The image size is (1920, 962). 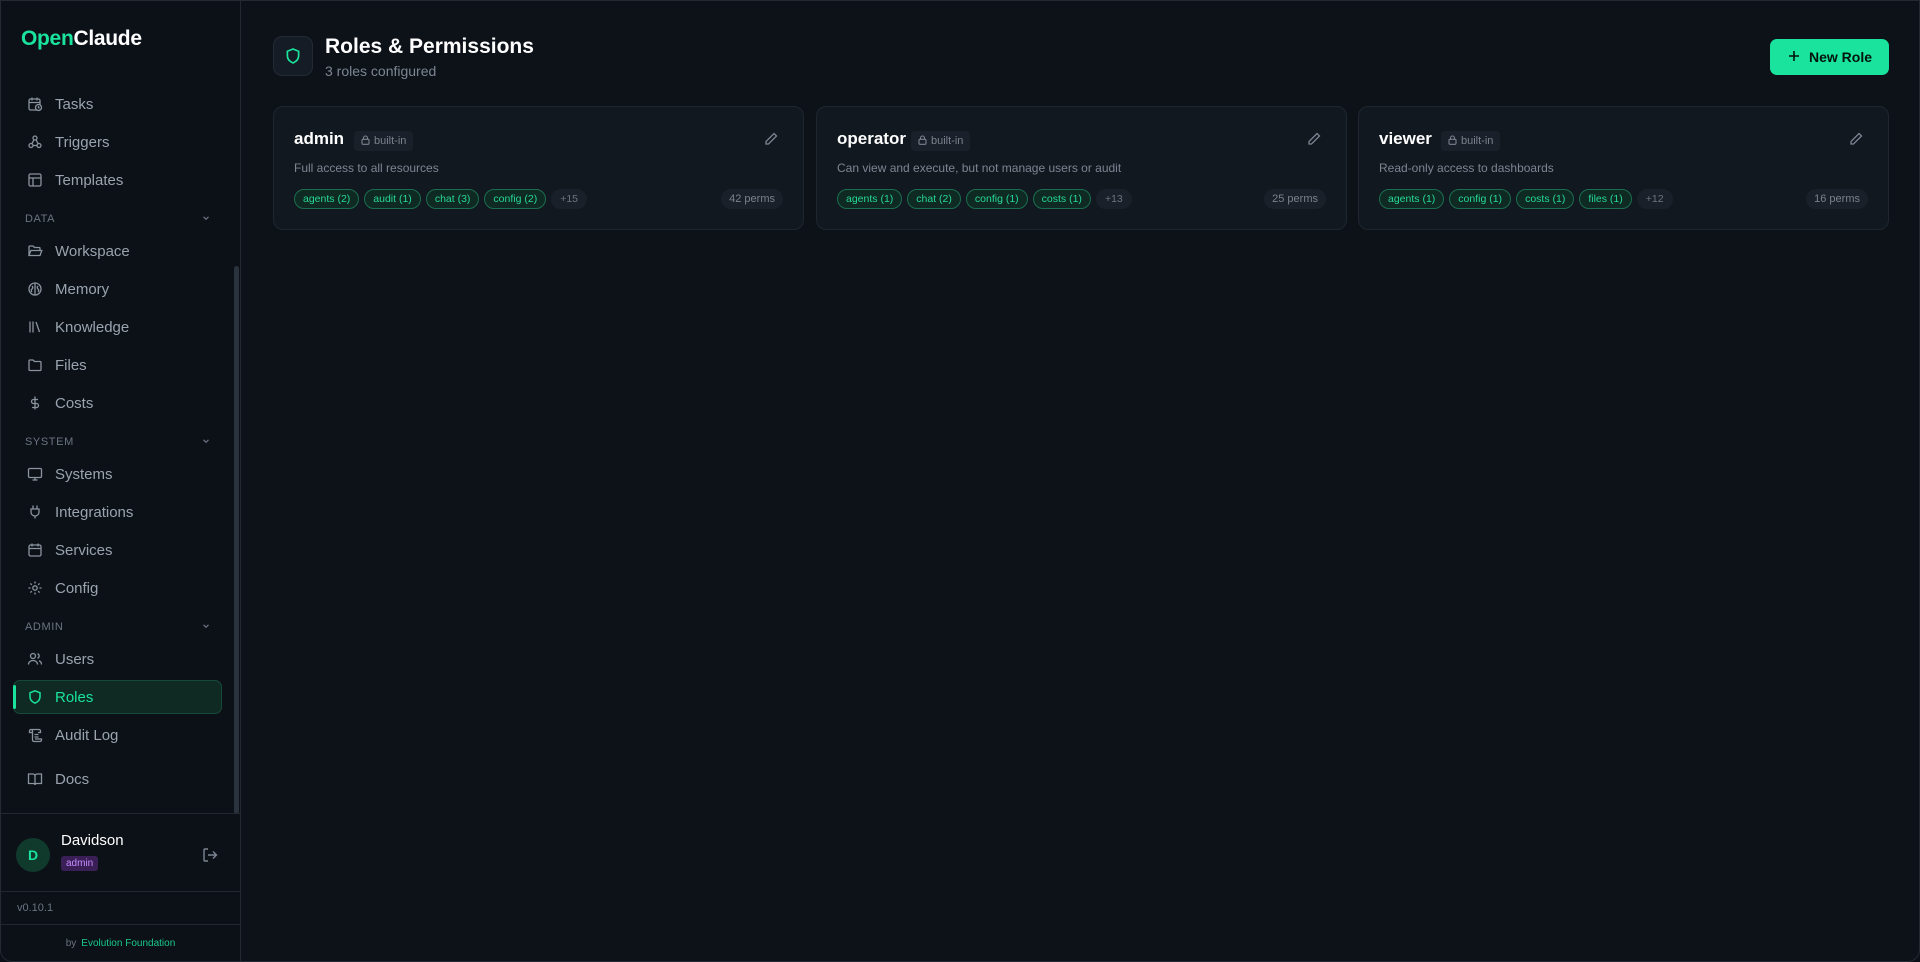 I want to click on brain-icon, so click(x=35, y=289).